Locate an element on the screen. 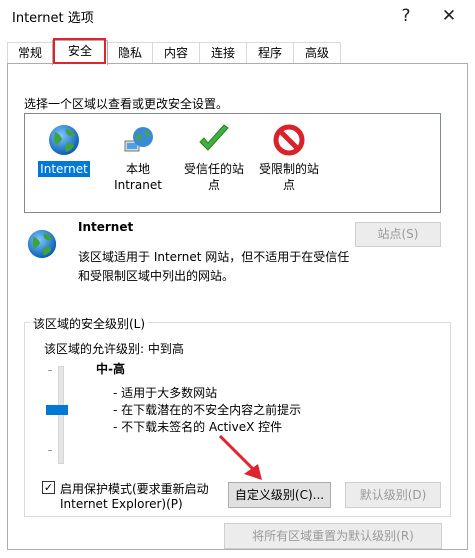 Image resolution: width=475 pixels, height=558 pixels. zone-restricted-sites: 受限制的站 点 is located at coordinates (289, 154).